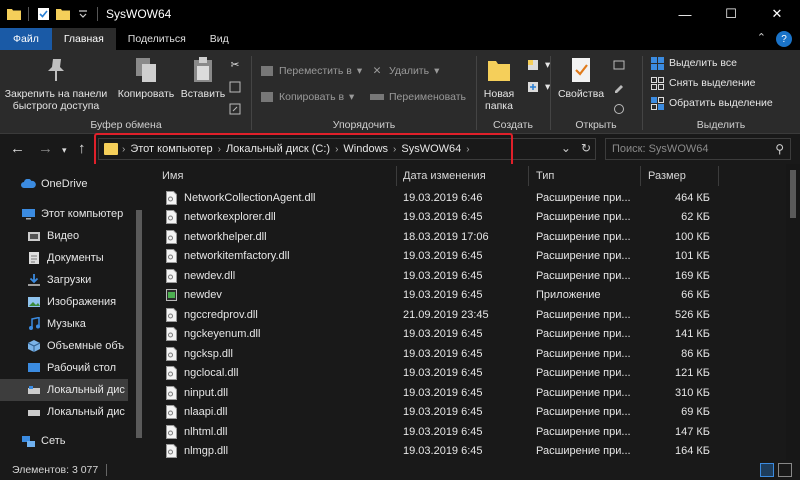 This screenshot has width=800, height=480. I want to click on pin-to-quick-access-button: Закрепить на панели быстрого доступа, so click(56, 83).